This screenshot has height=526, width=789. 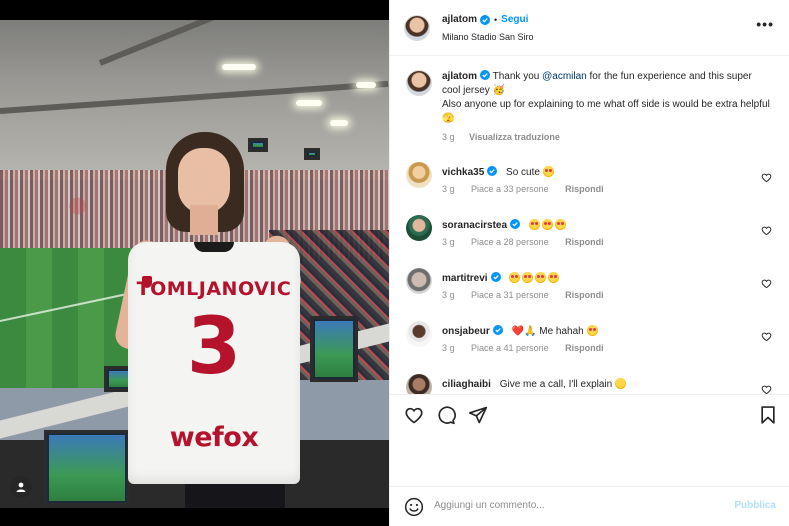 I want to click on comment-likes: Piace a 41 persone, so click(x=510, y=348).